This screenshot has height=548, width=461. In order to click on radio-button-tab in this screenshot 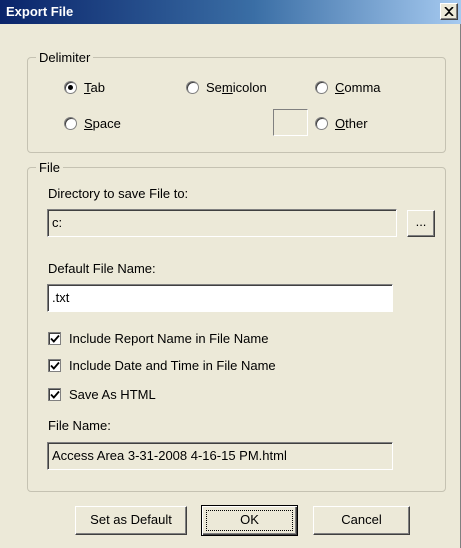, I will do `click(70, 87)`.